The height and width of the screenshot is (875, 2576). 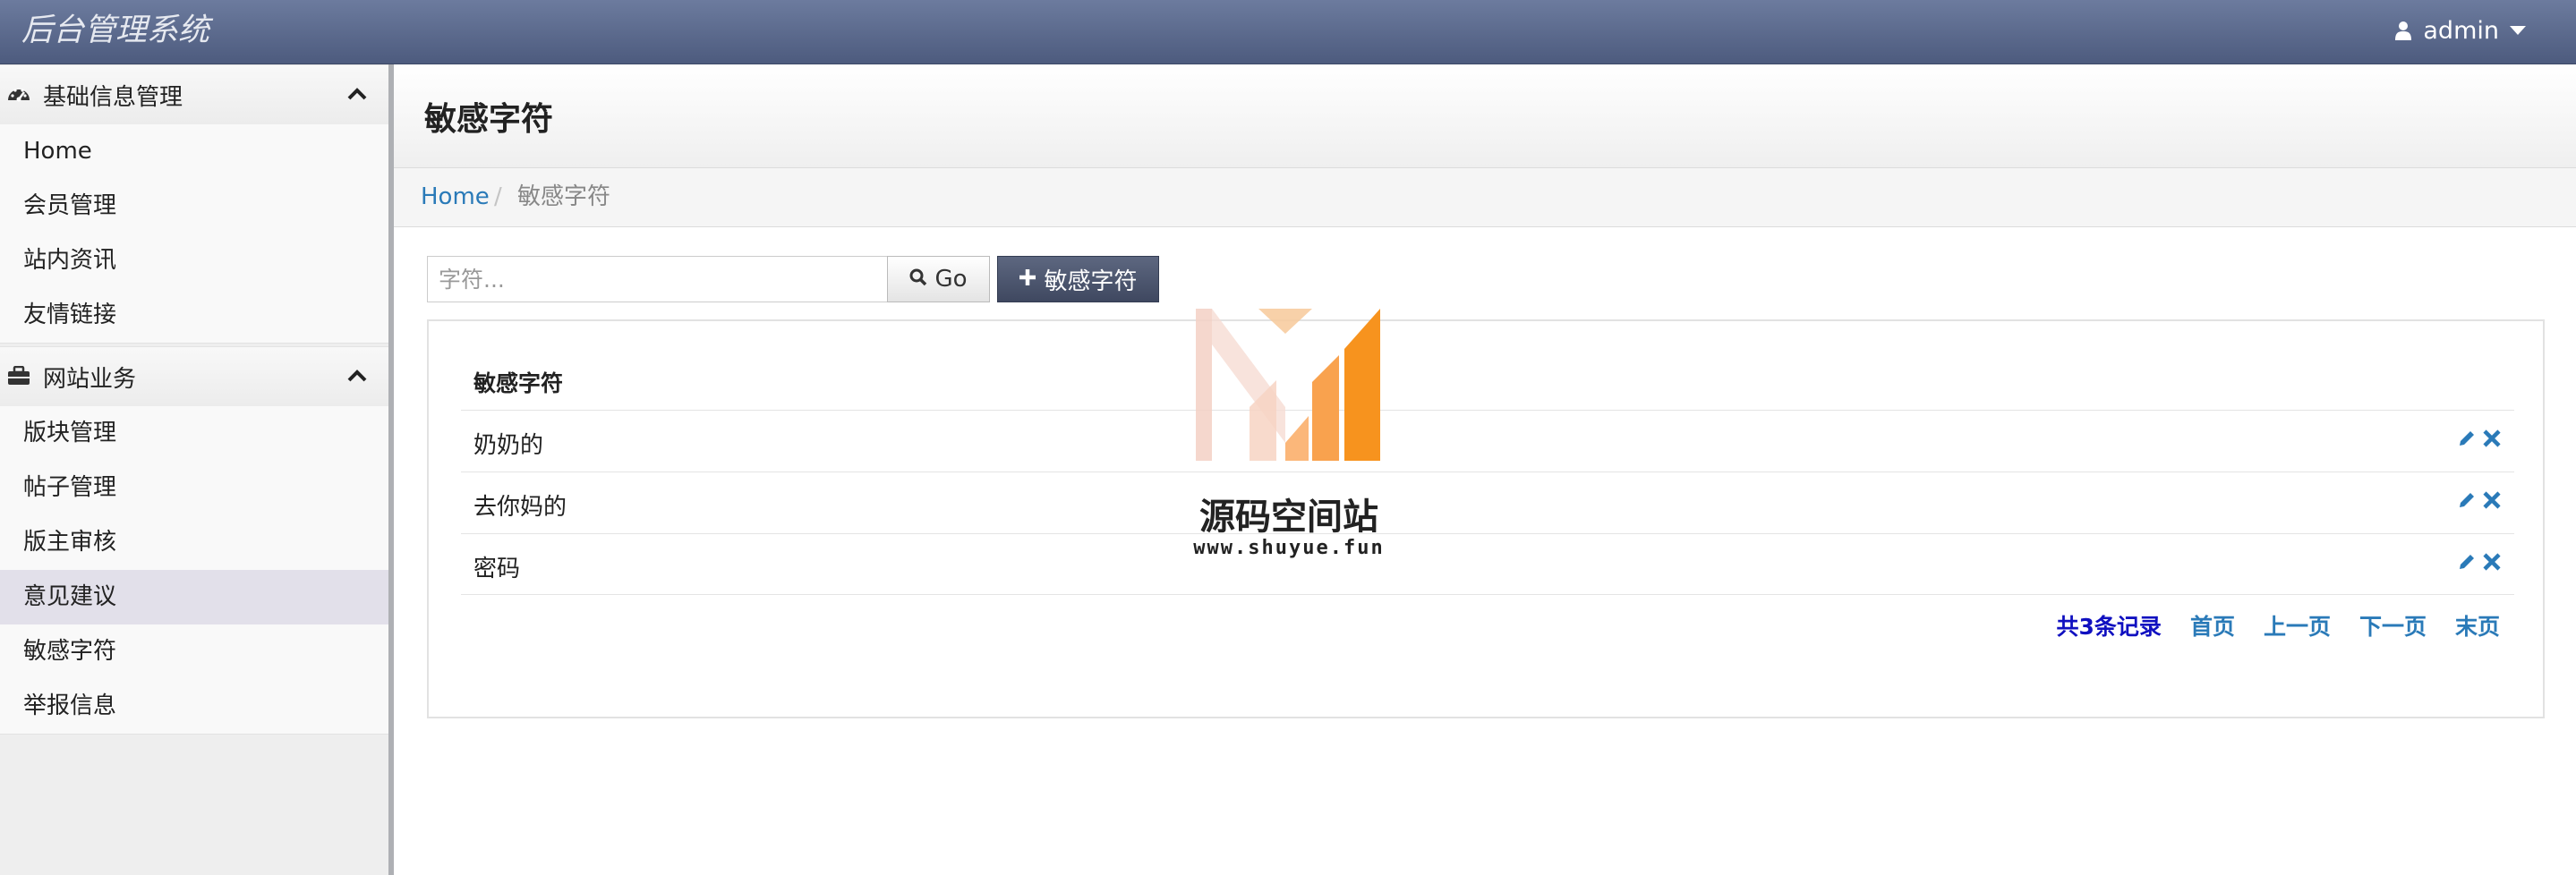 I want to click on table-row: 密码, so click(x=1487, y=564).